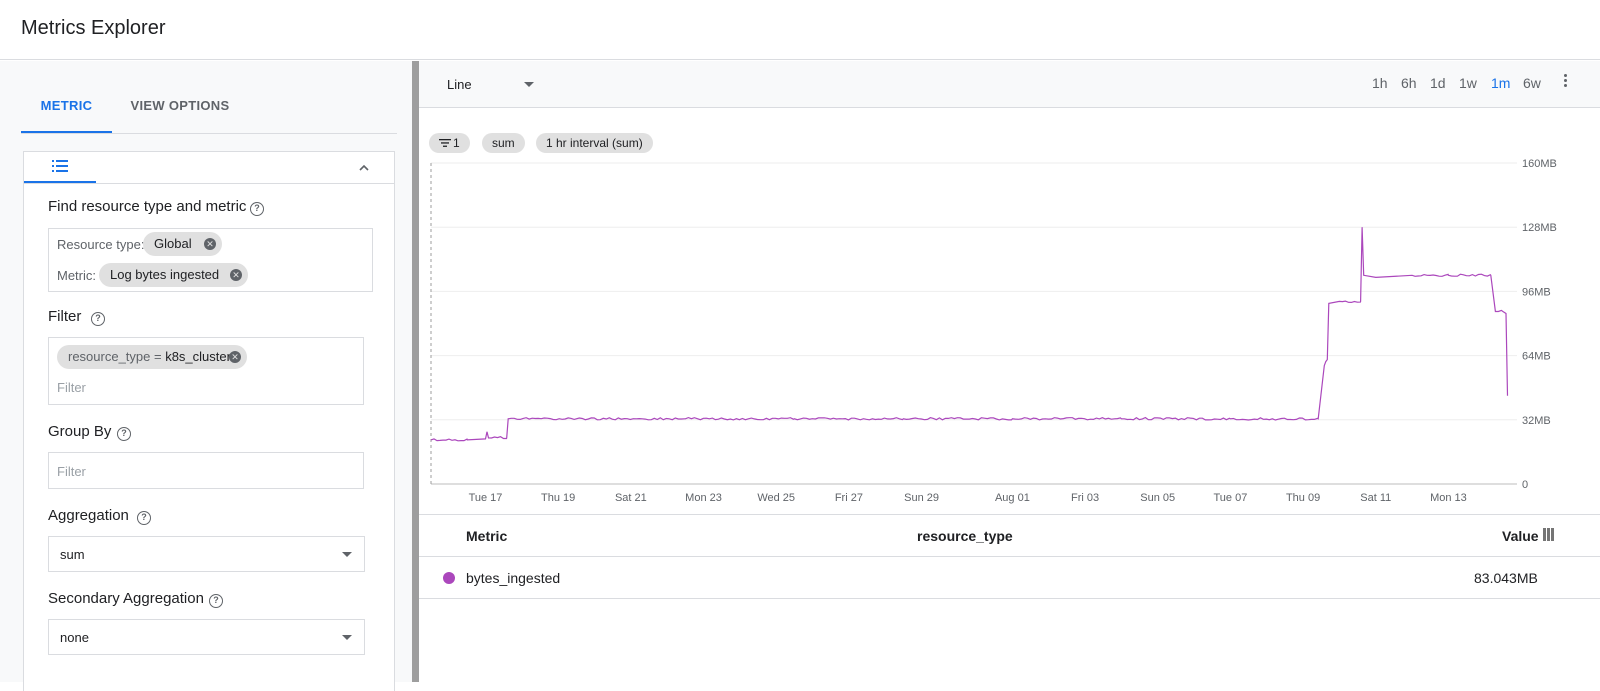 This screenshot has width=1600, height=691. Describe the element at coordinates (1566, 82) in the screenshot. I see `more-vert-icon` at that location.